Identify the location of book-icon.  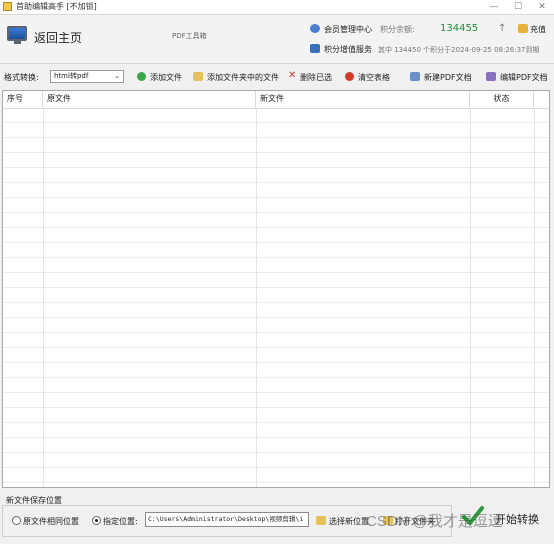
(315, 48).